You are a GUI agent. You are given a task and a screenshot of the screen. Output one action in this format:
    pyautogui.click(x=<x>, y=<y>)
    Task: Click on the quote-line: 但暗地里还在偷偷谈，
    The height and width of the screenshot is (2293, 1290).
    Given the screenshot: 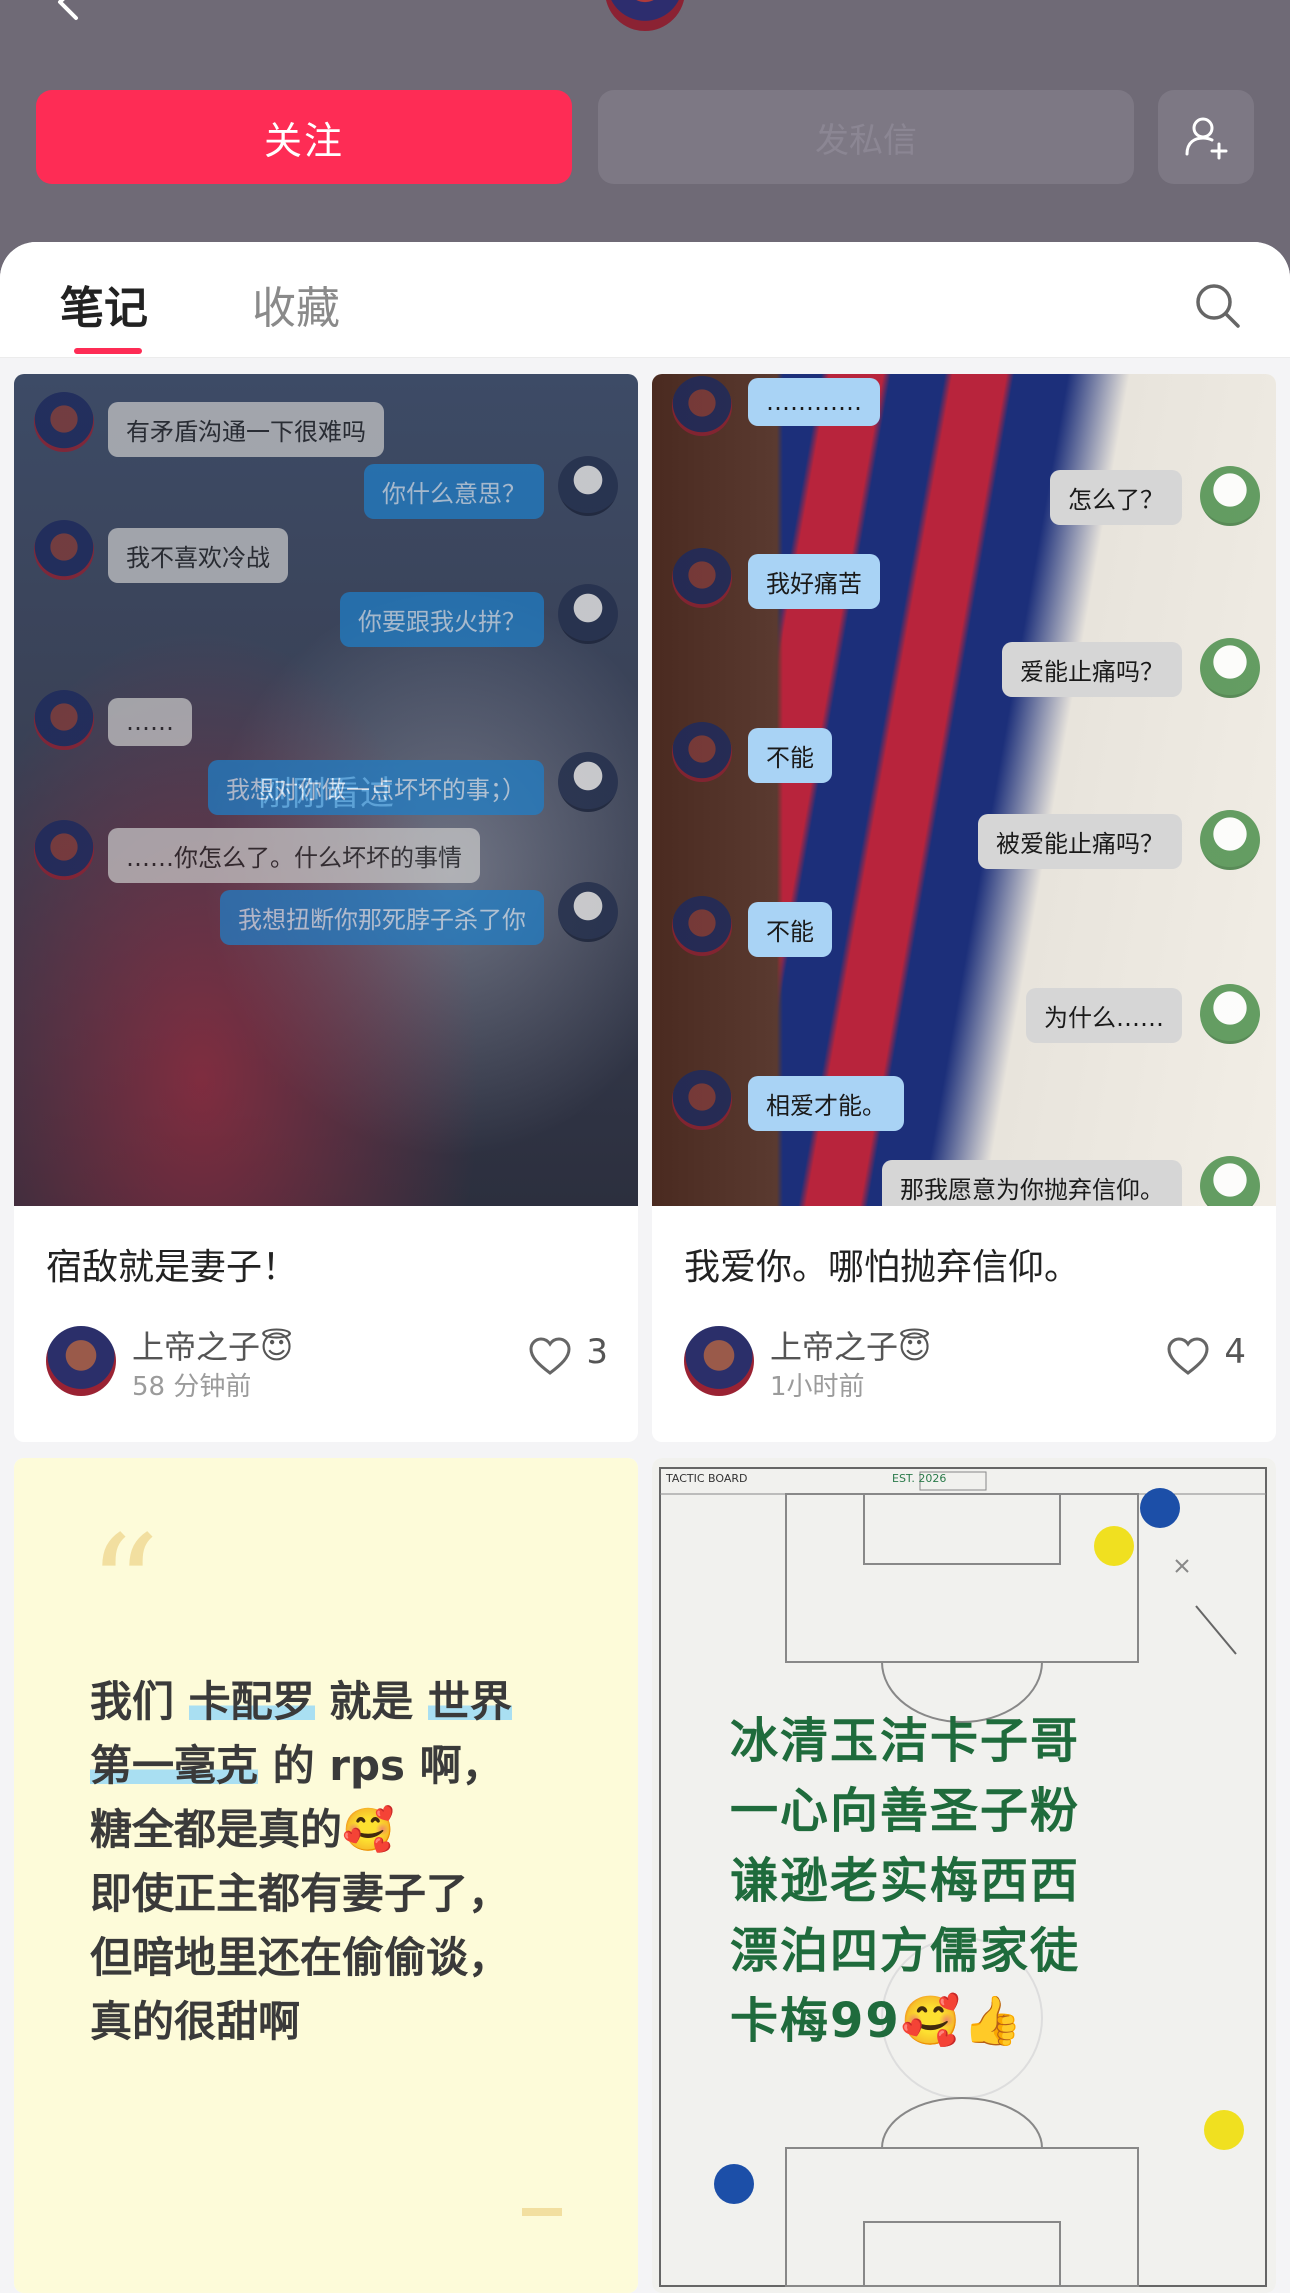 What is the action you would take?
    pyautogui.click(x=300, y=1957)
    